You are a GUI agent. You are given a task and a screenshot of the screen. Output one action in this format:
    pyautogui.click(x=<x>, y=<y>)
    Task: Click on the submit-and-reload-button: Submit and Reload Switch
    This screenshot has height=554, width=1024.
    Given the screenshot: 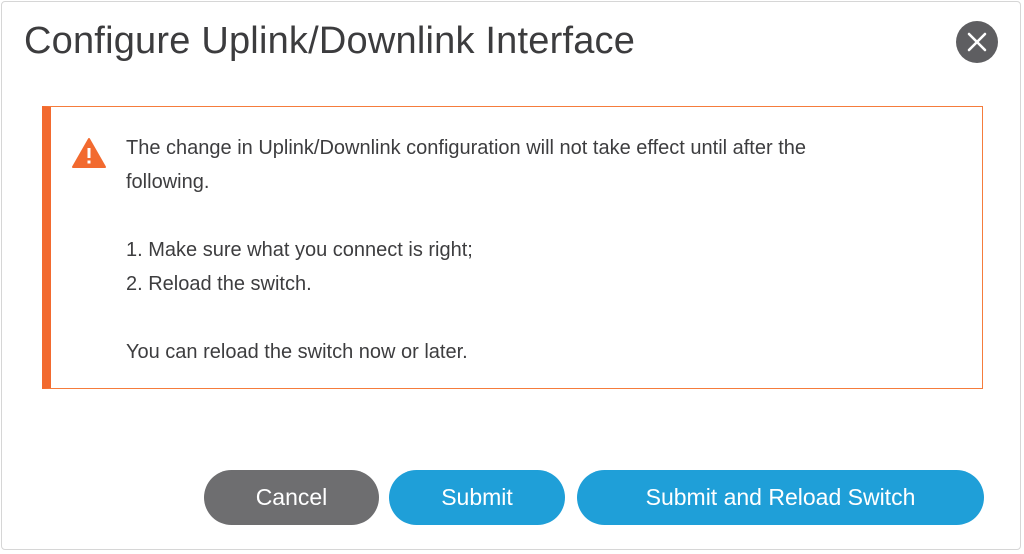 What is the action you would take?
    pyautogui.click(x=780, y=497)
    